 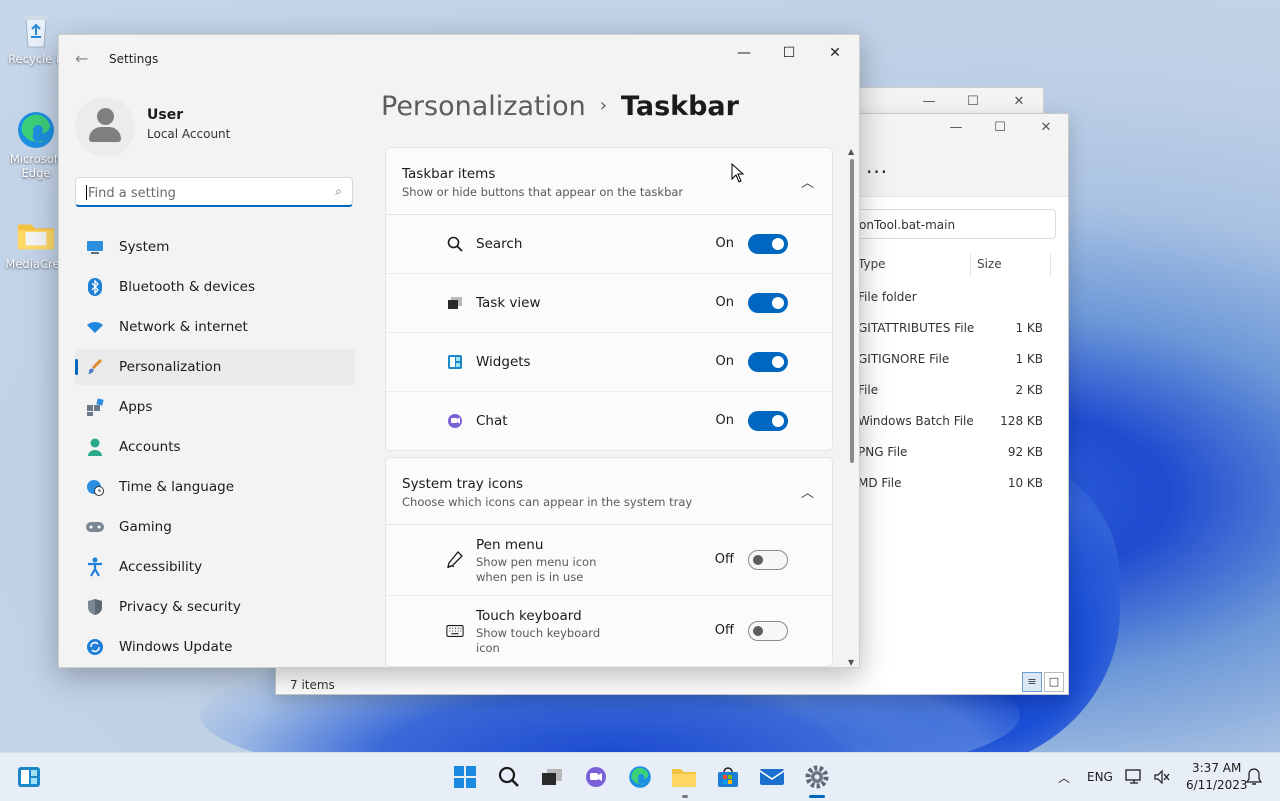 I want to click on settings-search-box: ⌕, so click(x=214, y=192).